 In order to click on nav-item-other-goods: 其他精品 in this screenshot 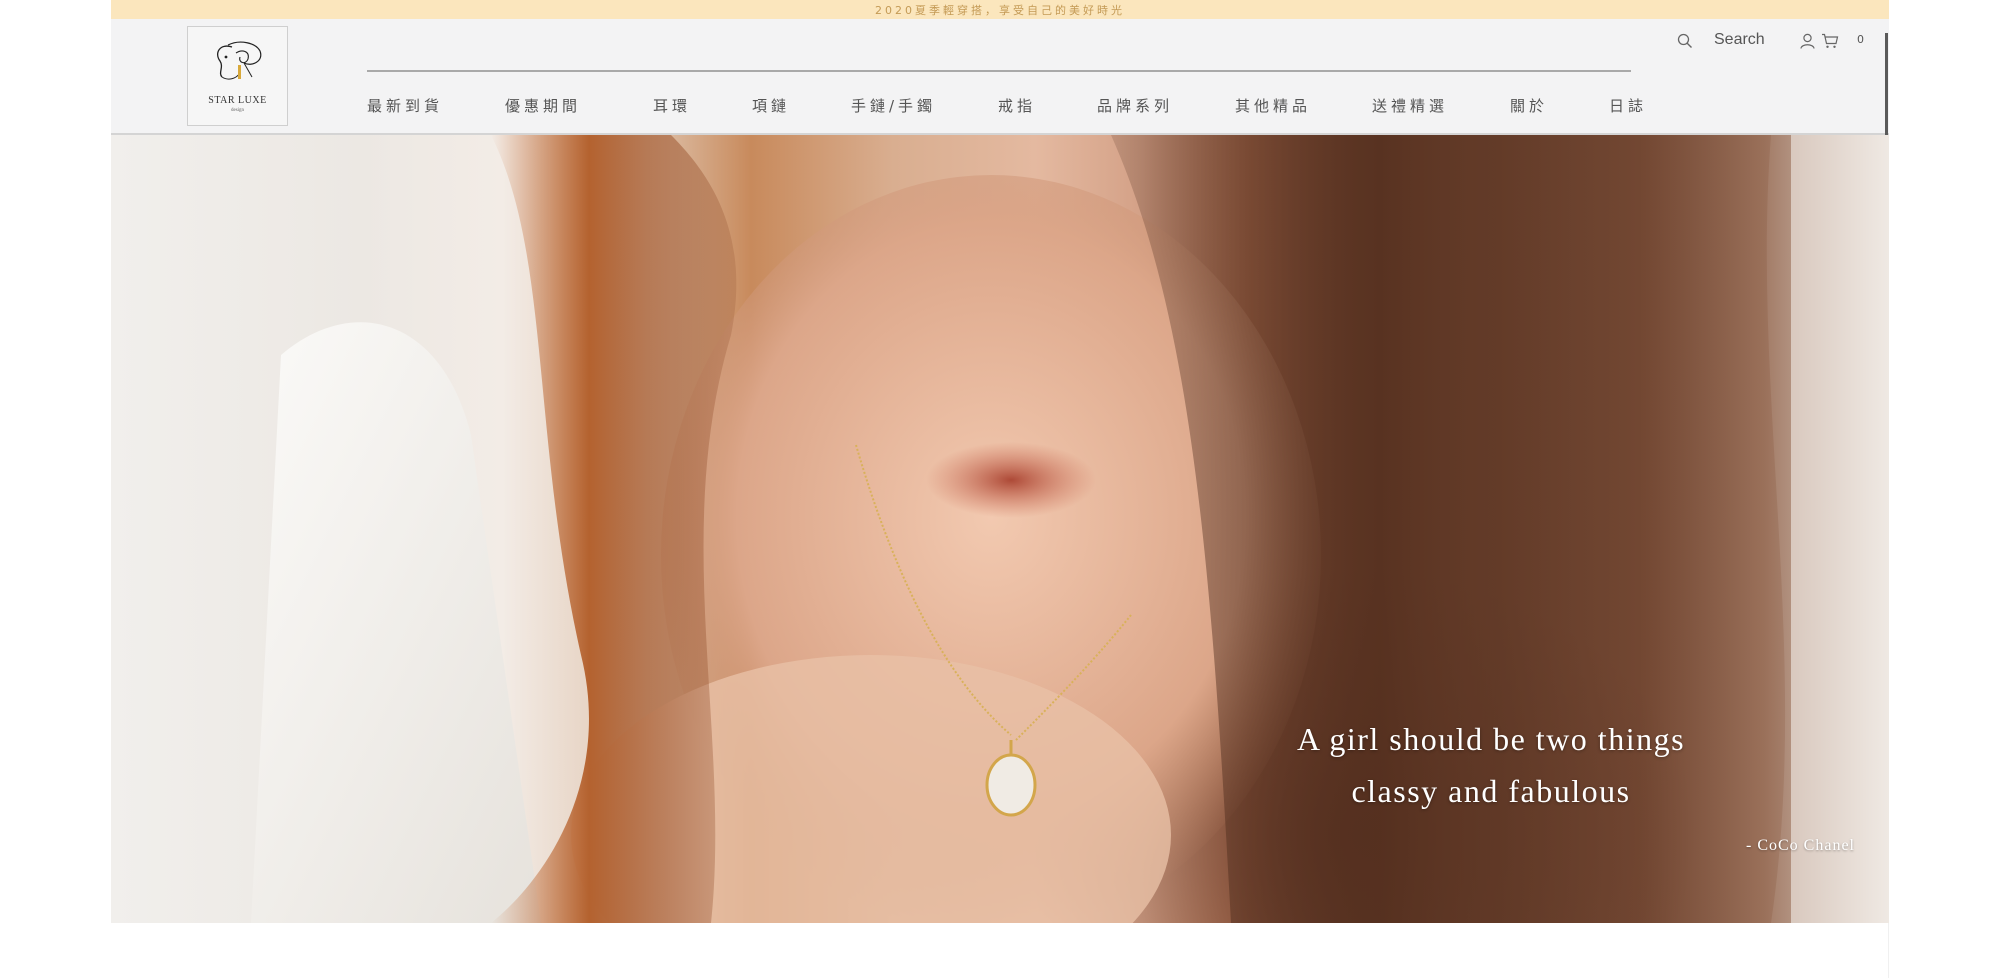, I will do `click(1273, 105)`.